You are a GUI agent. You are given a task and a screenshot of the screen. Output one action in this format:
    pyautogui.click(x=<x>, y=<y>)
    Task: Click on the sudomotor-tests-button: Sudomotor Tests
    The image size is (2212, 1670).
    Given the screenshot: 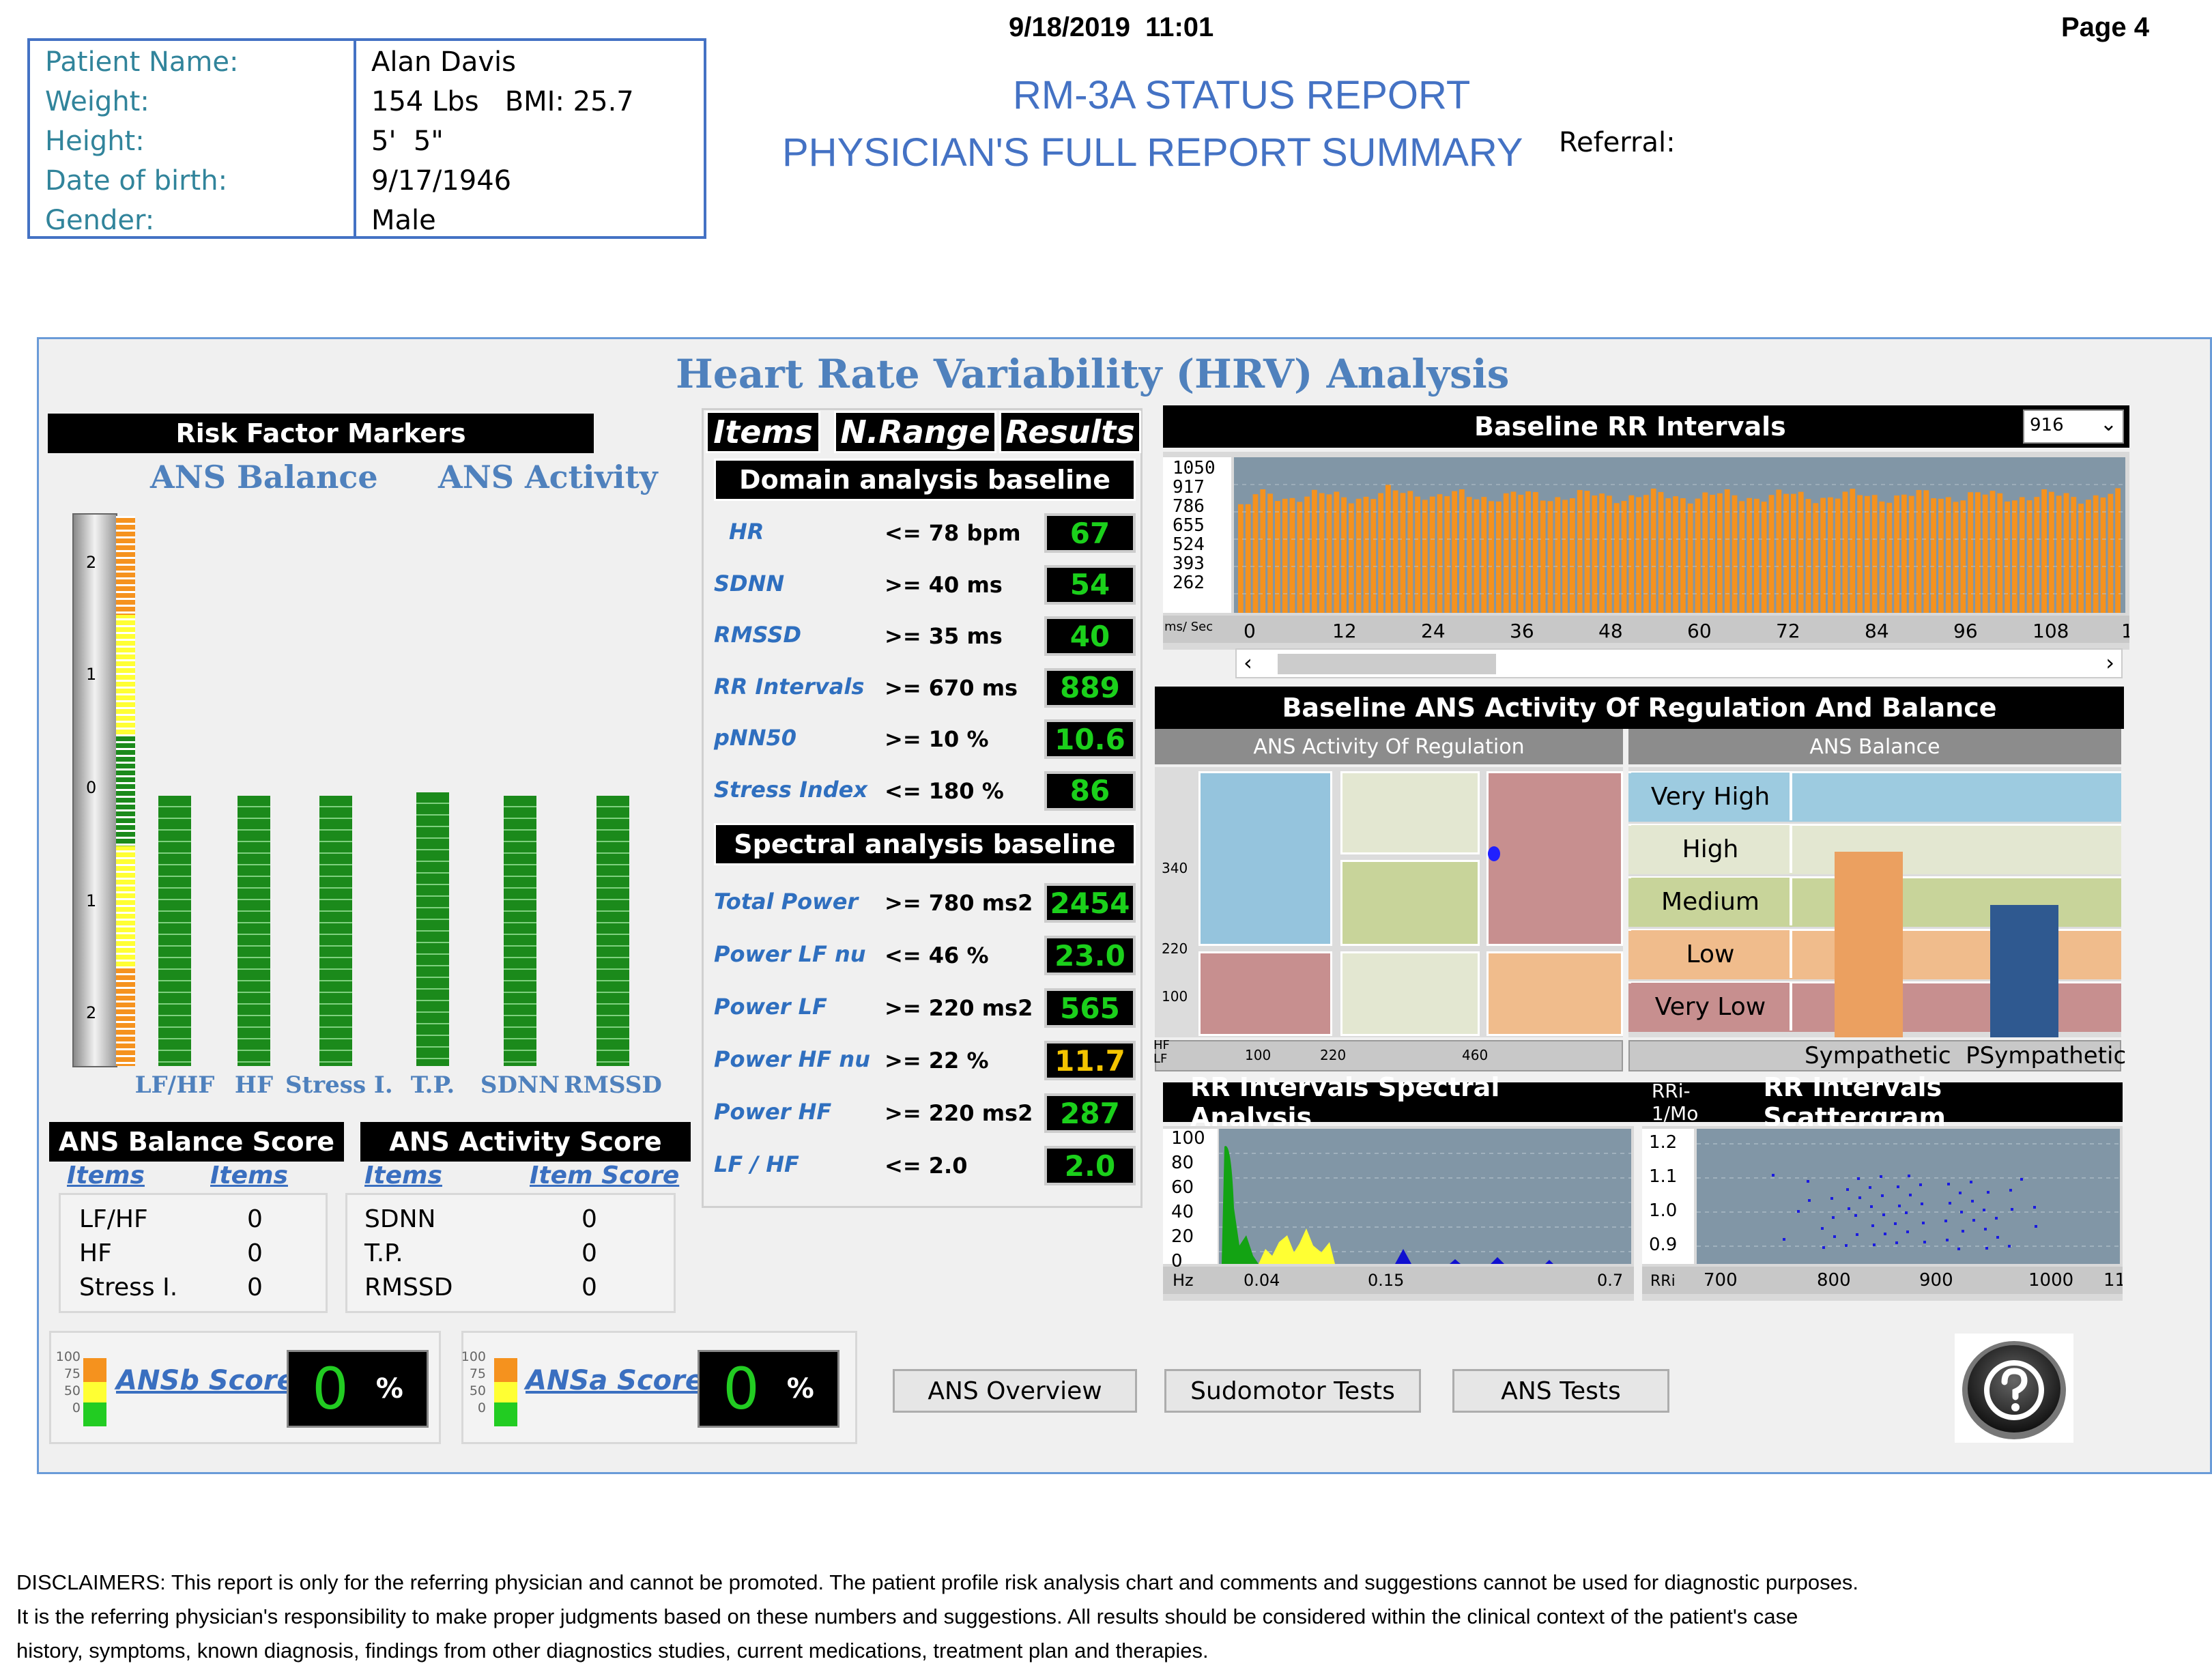 What is the action you would take?
    pyautogui.click(x=1292, y=1391)
    